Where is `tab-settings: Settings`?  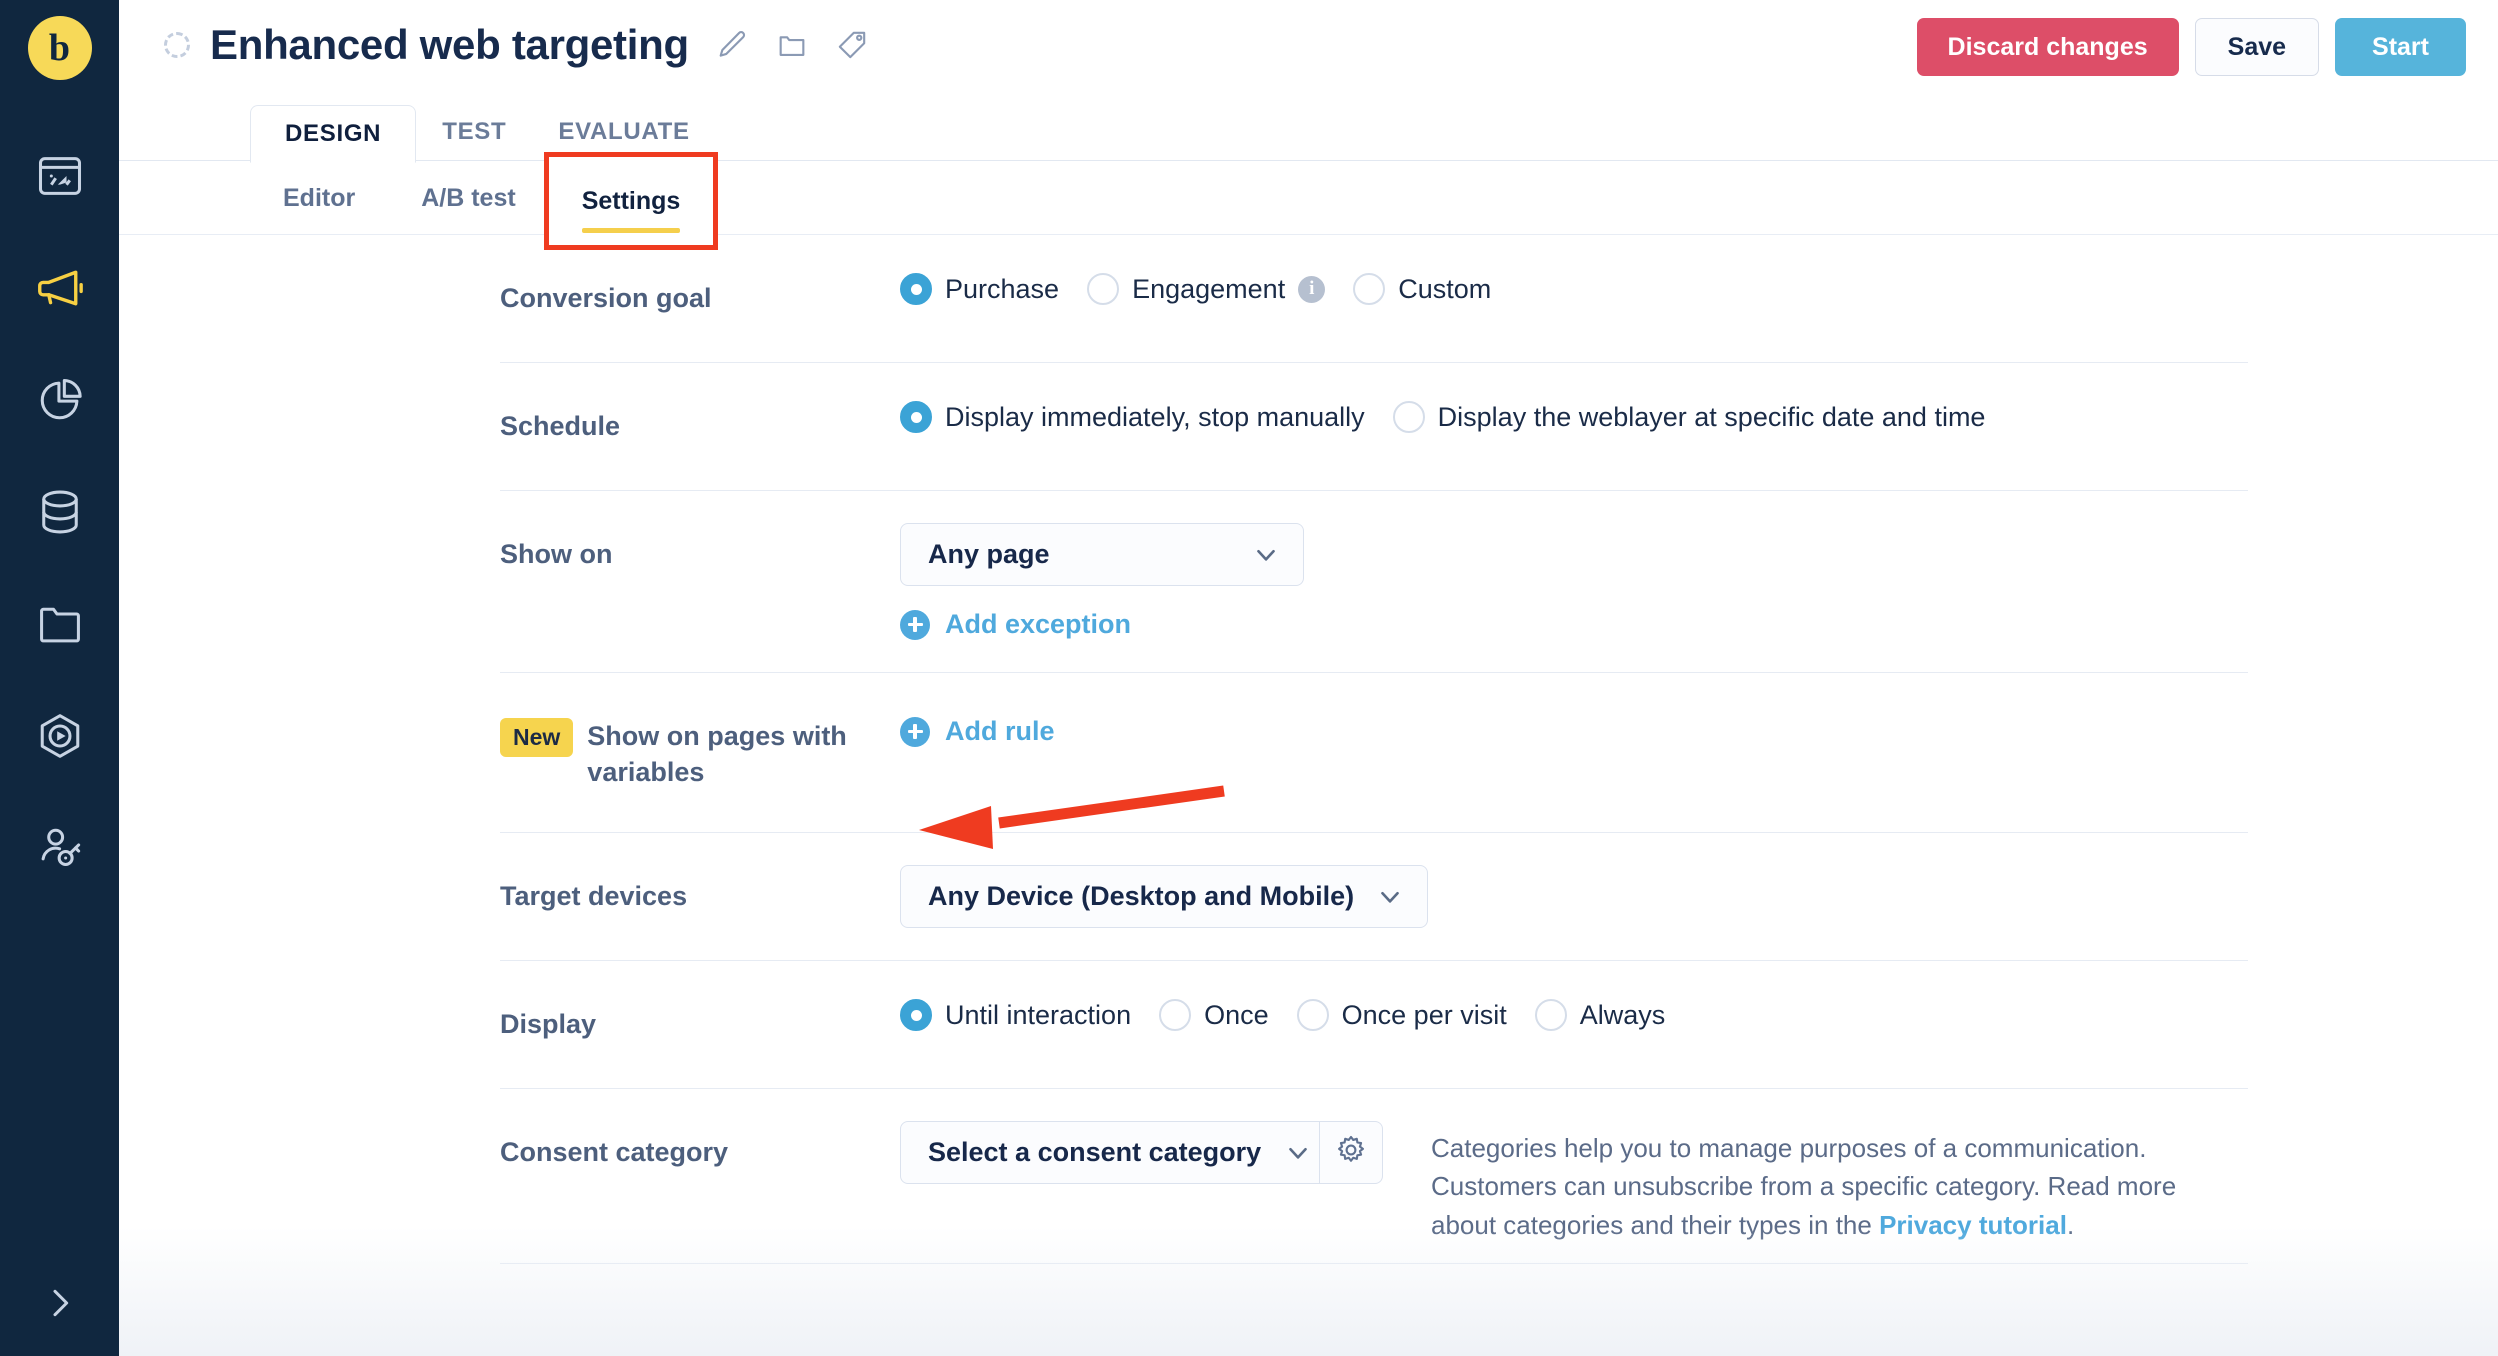
tab-settings: Settings is located at coordinates (631, 201).